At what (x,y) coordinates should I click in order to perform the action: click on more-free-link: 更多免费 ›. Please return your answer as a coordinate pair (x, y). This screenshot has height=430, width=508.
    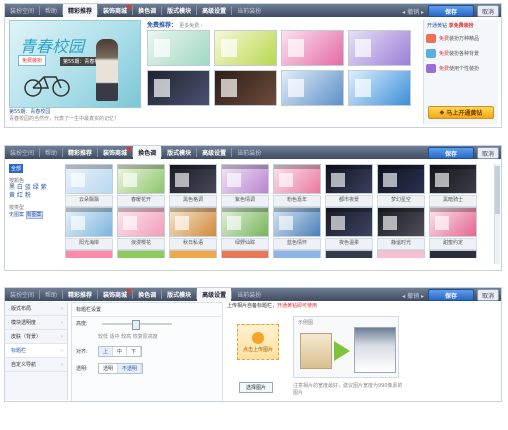
    Looking at the image, I should click on (191, 26).